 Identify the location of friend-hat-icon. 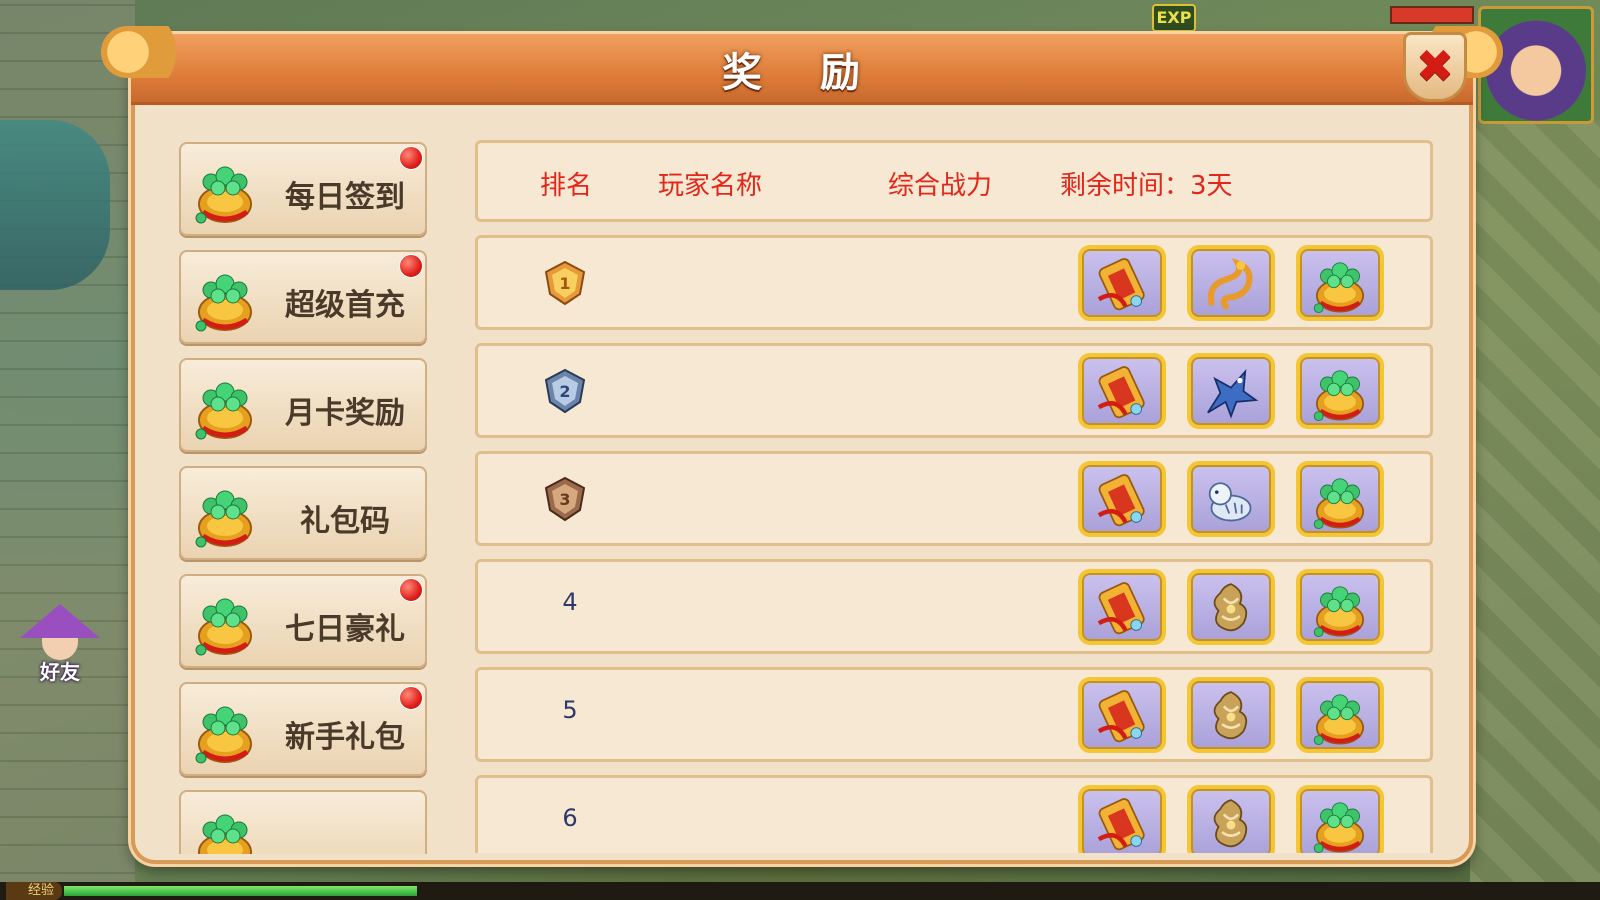
(60, 621).